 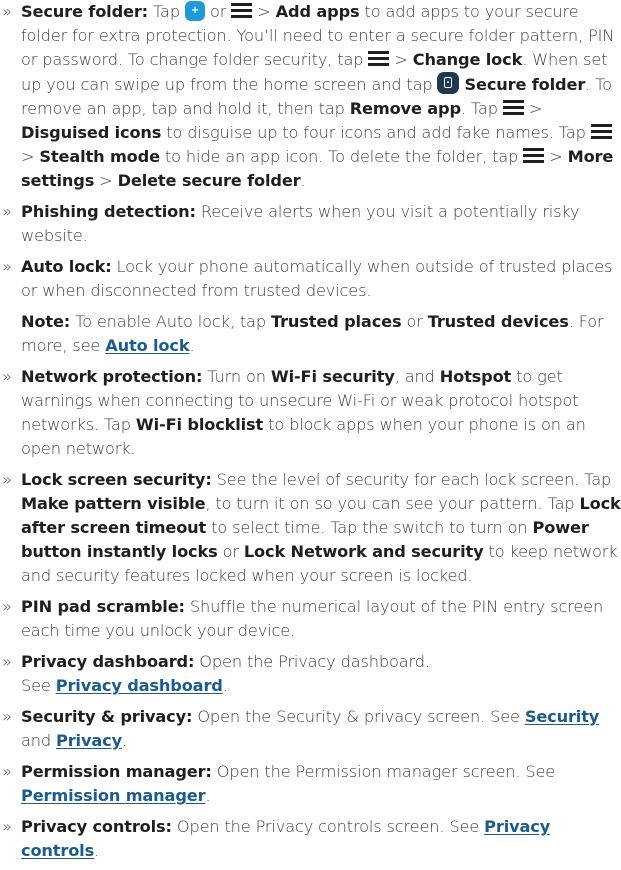 I want to click on term-privacy-dashboard: Privacy dashboard:, so click(x=108, y=661).